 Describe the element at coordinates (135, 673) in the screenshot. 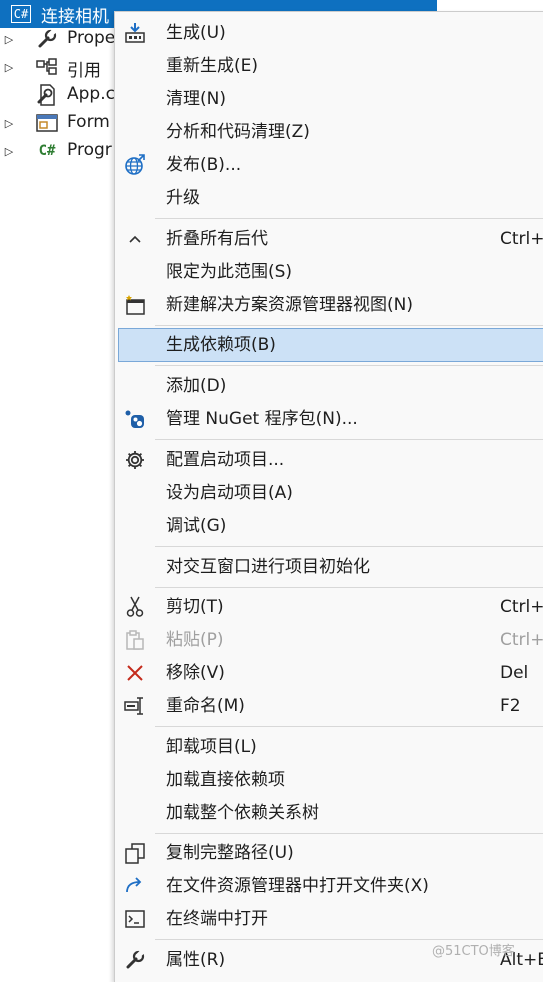

I see `remove-x-icon` at that location.